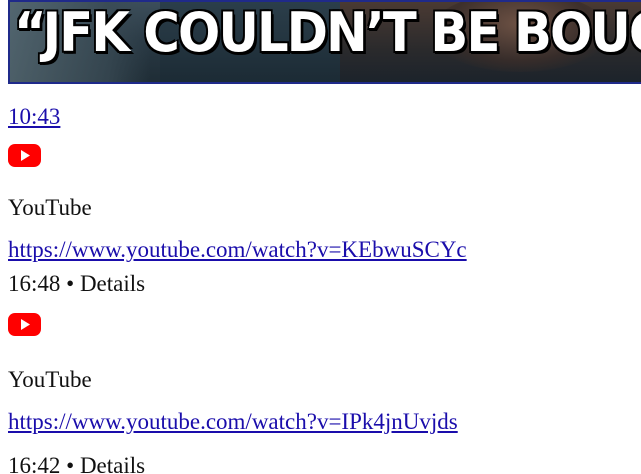 The width and height of the screenshot is (641, 474). I want to click on thumbnail-headline: “JFK COULDN’T BE BOUGHT”, so click(327, 32).